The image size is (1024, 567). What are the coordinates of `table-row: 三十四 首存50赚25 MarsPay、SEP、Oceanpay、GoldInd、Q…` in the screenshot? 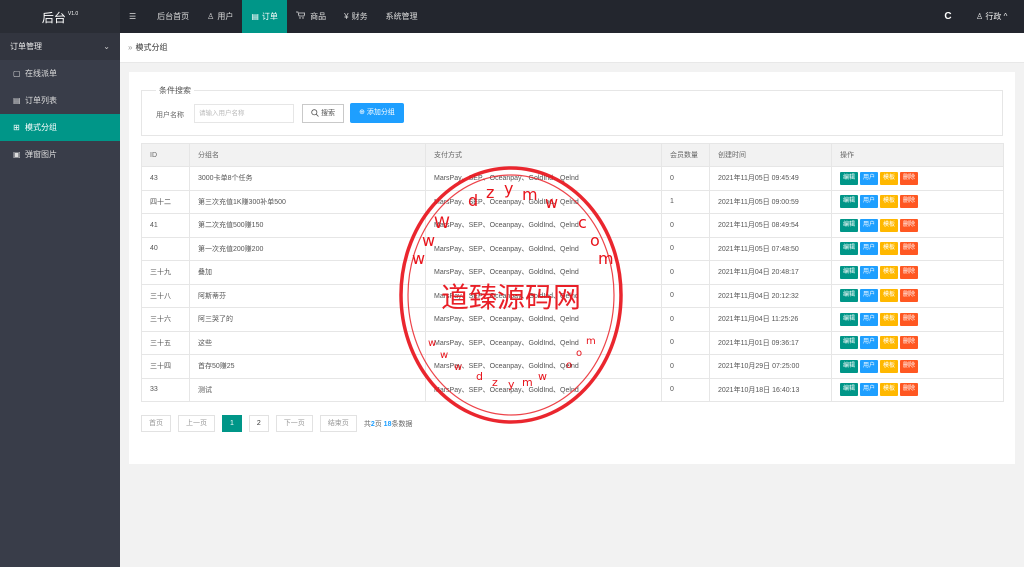 It's located at (572, 366).